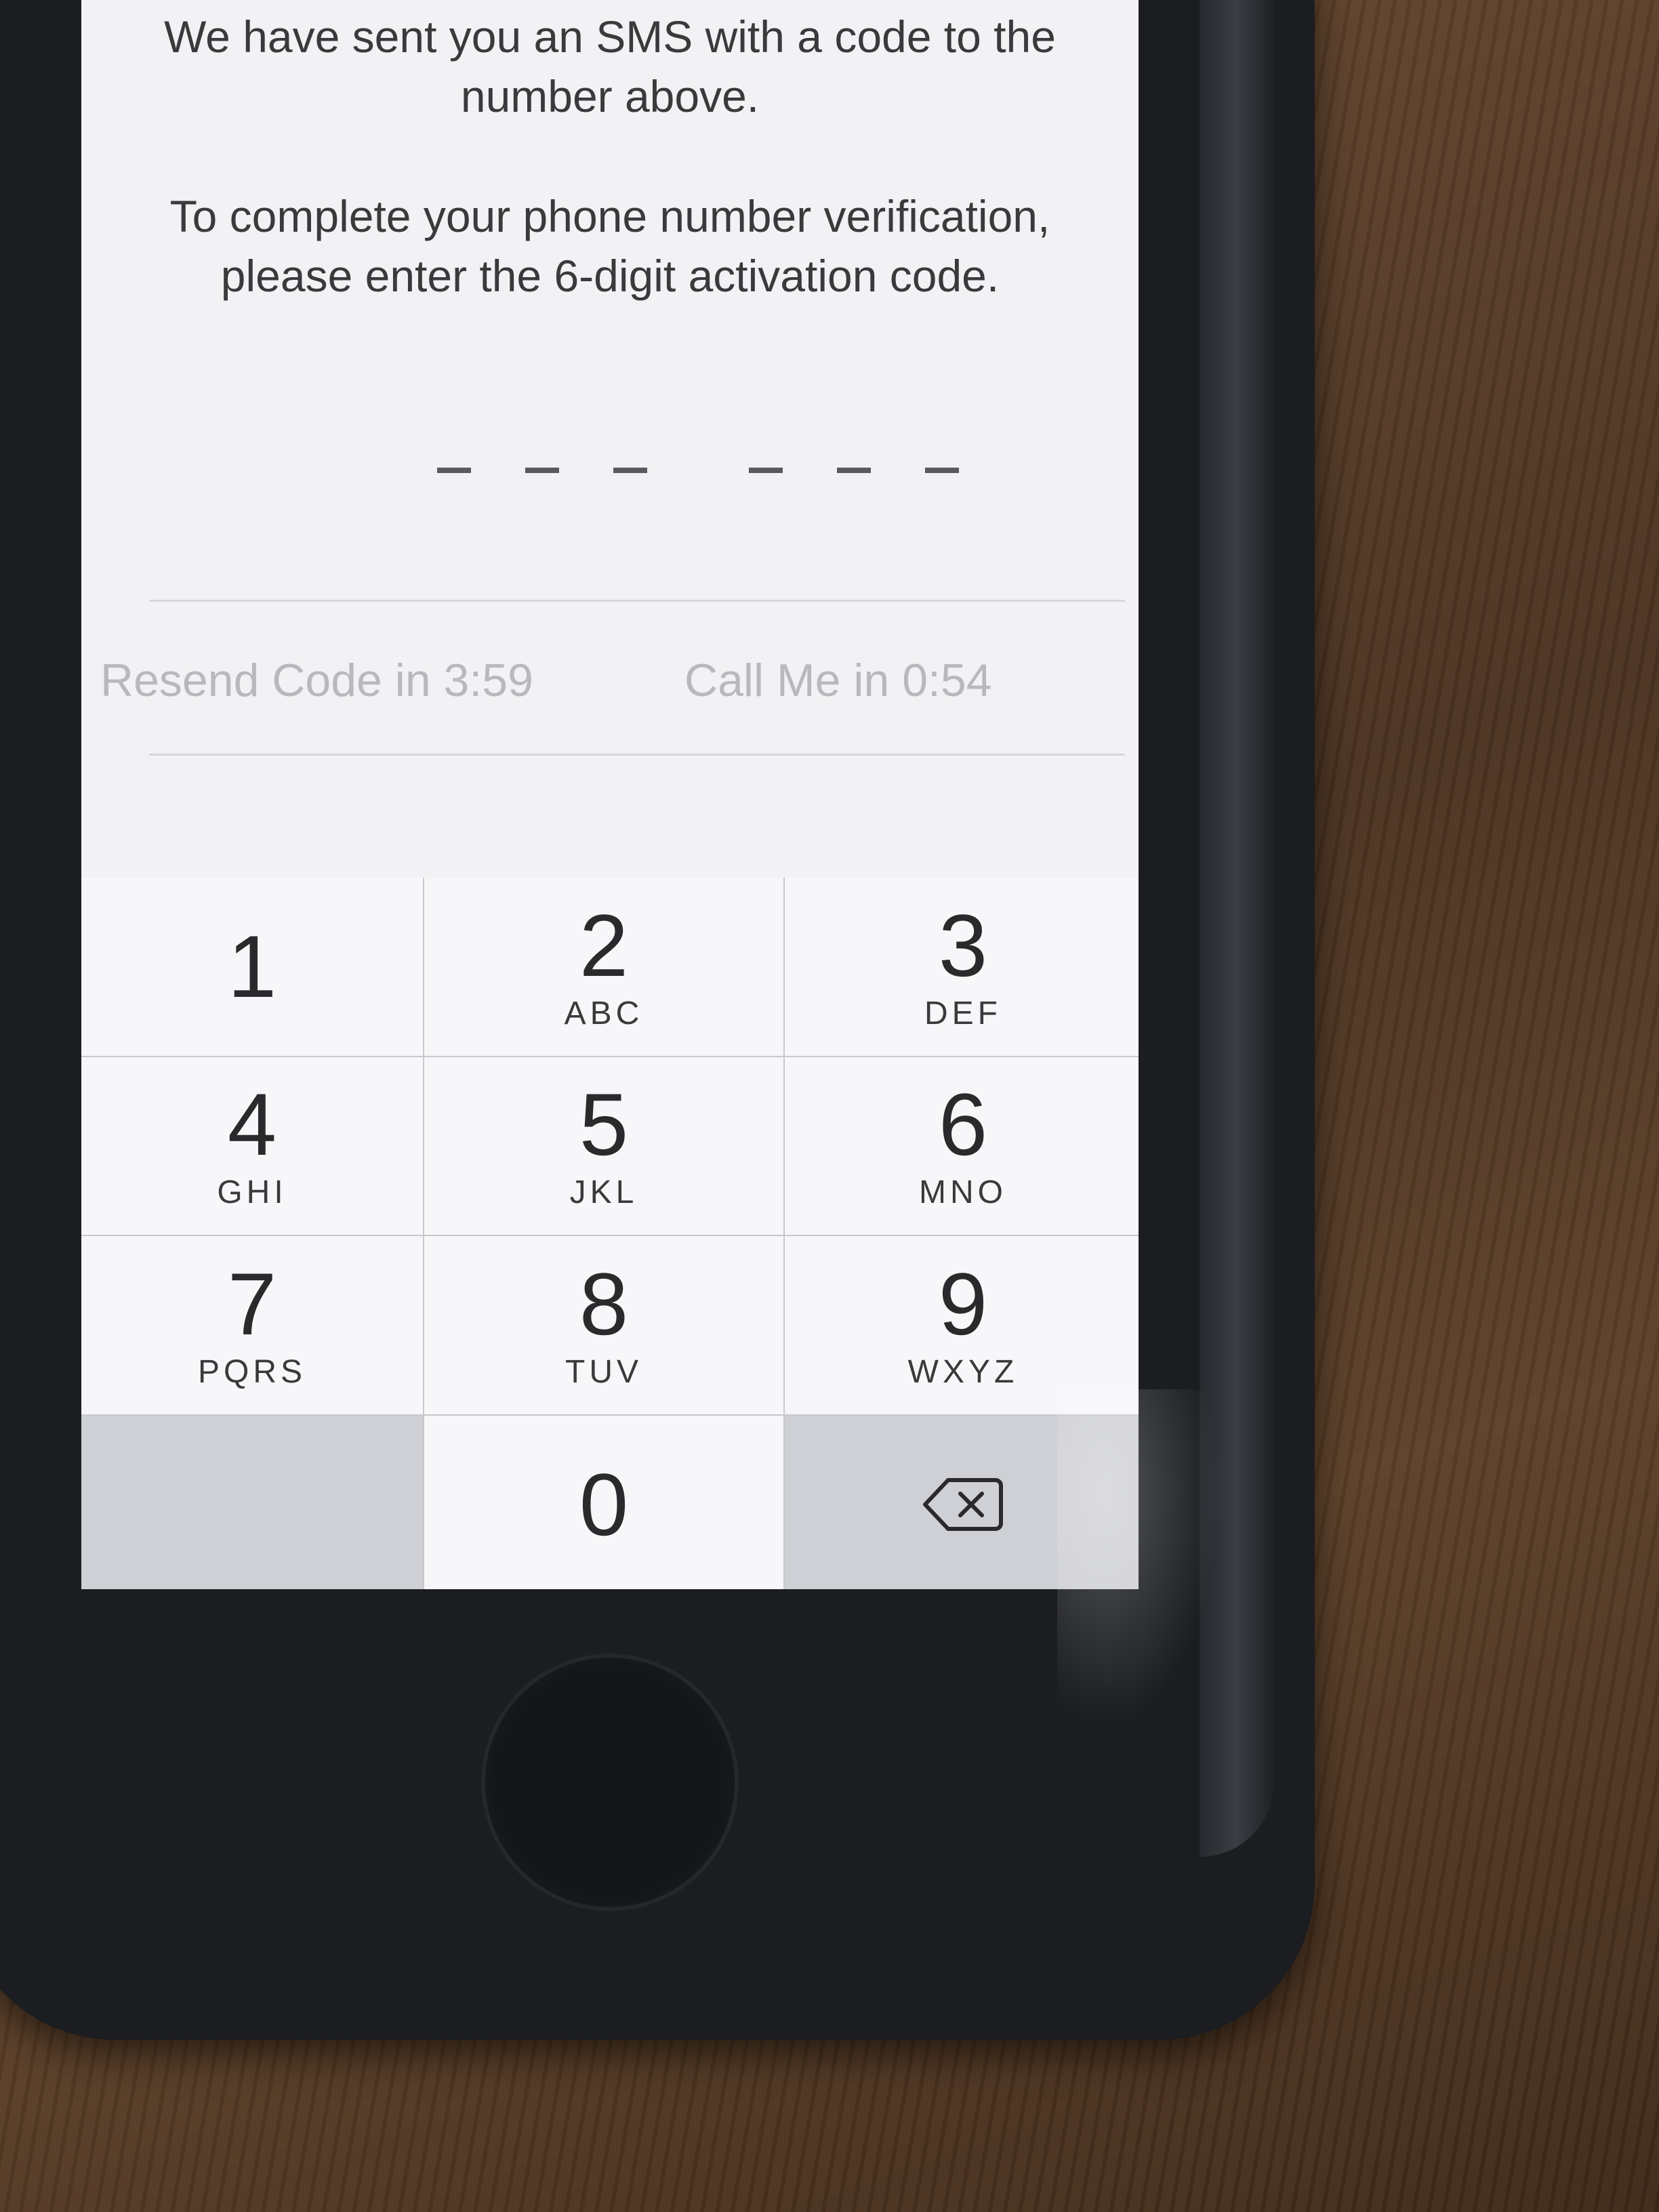 The image size is (1659, 2212). What do you see at coordinates (963, 1192) in the screenshot?
I see `key-letters: MNO` at bounding box center [963, 1192].